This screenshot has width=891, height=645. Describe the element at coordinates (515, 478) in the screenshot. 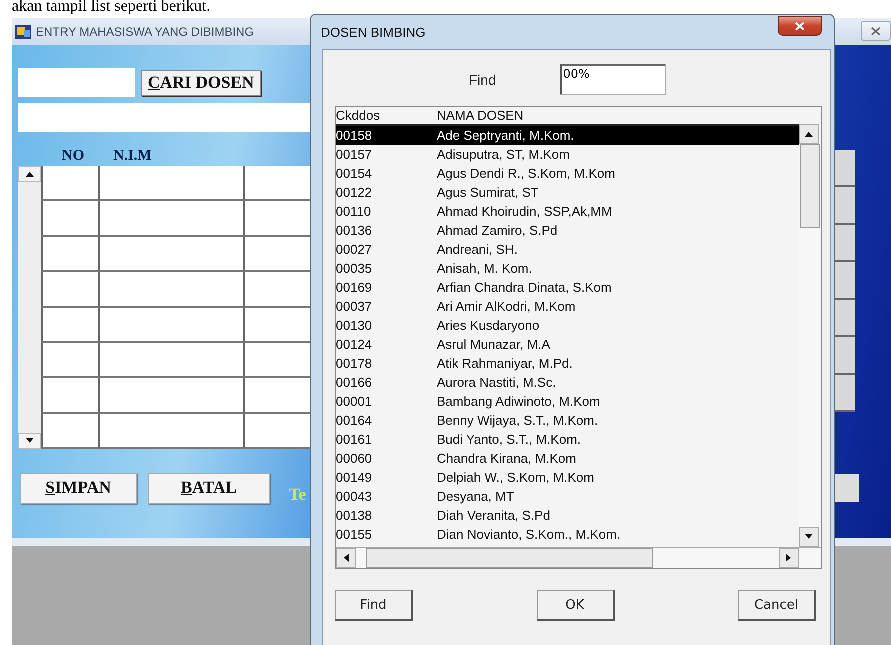

I see `name-text: Delpiah W., S.Kom, M.Kom` at that location.